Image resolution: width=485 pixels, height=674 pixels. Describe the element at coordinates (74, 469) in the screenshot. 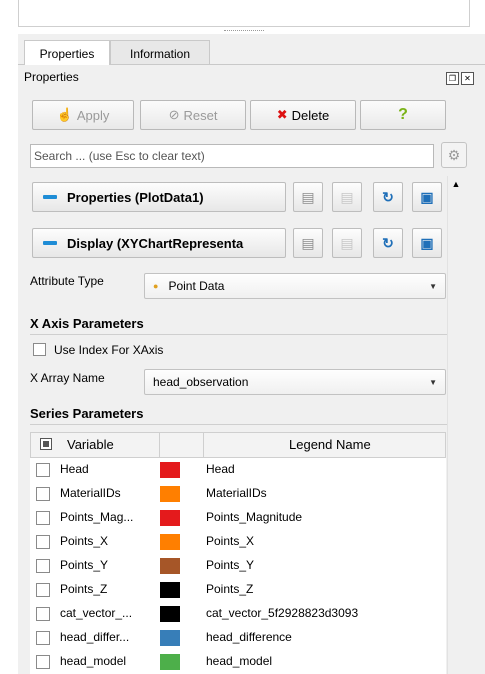

I see `series-variable-name: Head` at that location.